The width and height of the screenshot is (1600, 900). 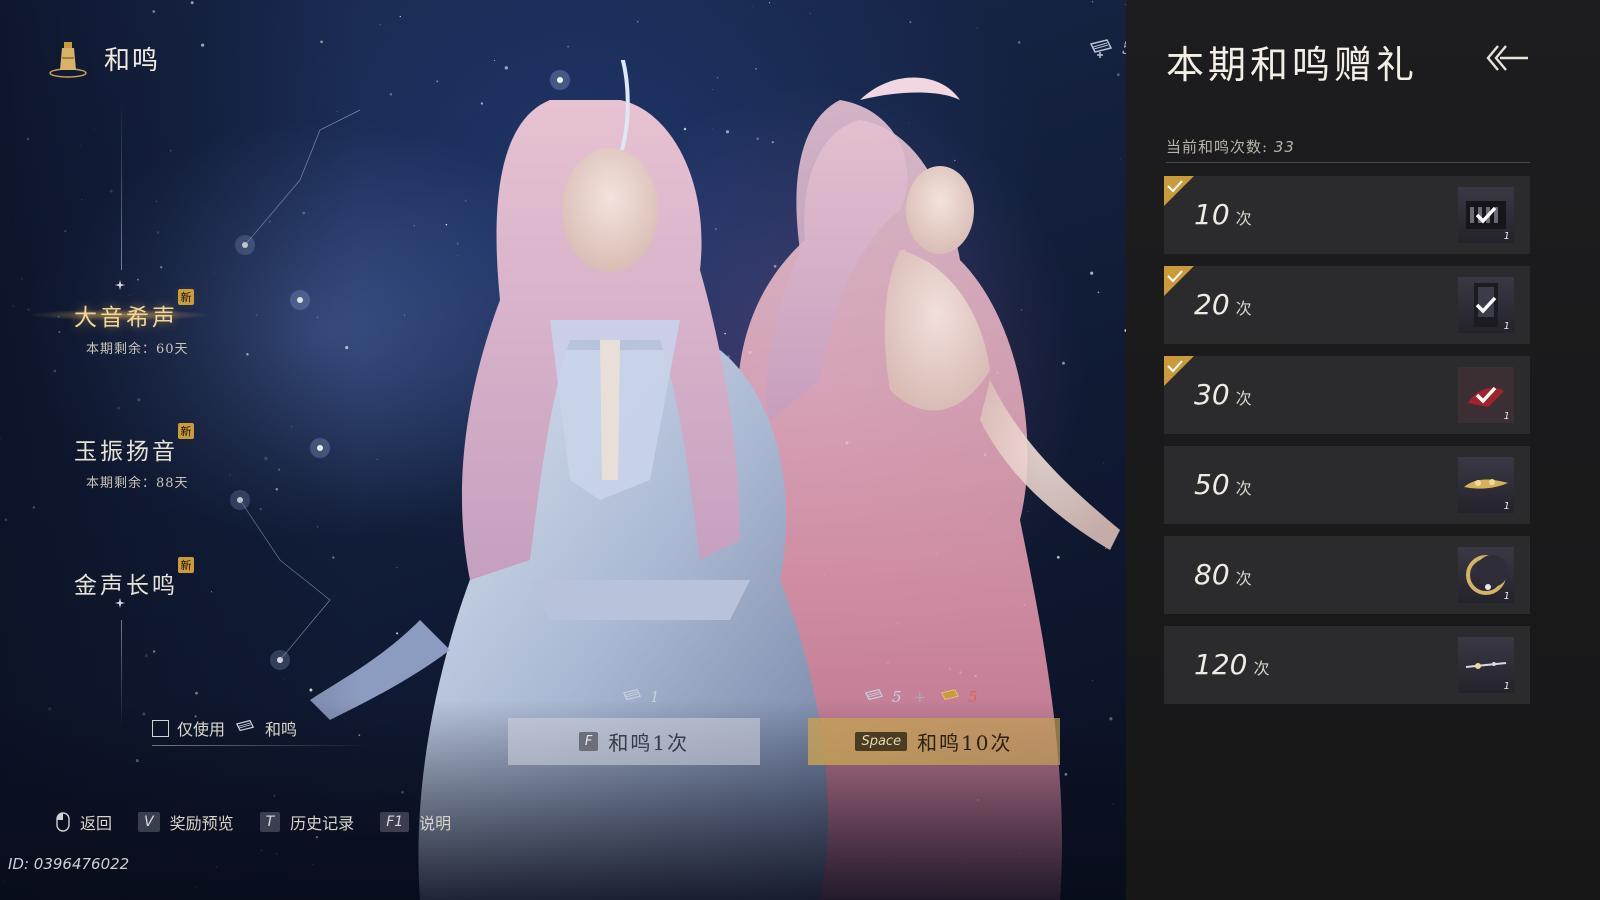 I want to click on pull-one-button: F 和鸣1次, so click(x=634, y=741).